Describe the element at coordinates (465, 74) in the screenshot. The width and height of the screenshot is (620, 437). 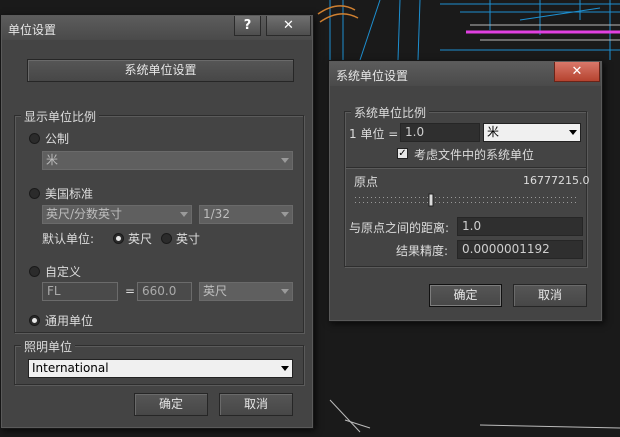
I see `system-unit-setup-titlebar: 系统单位设置 ✕` at that location.